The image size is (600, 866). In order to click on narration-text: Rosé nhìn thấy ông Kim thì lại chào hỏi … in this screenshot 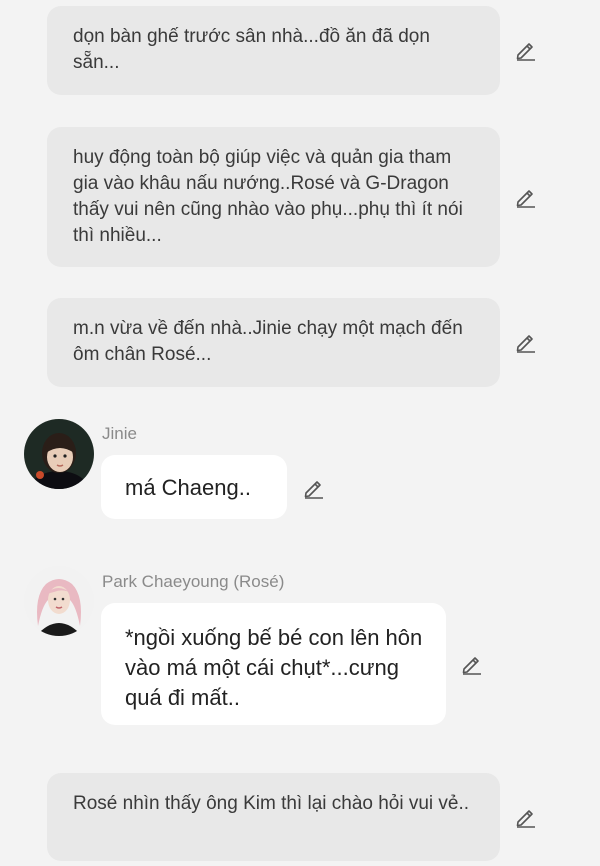, I will do `click(271, 803)`.